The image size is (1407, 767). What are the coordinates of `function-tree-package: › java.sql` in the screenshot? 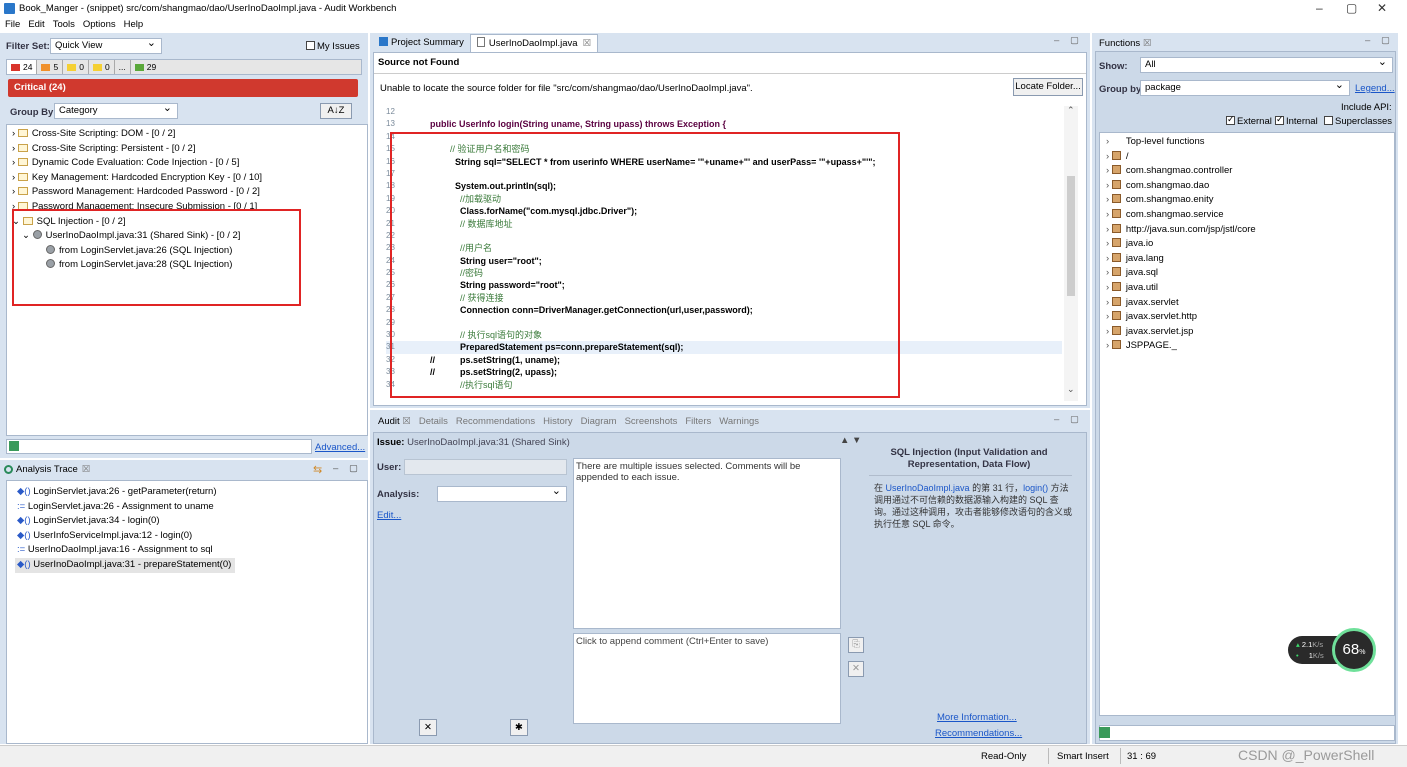 It's located at (1250, 273).